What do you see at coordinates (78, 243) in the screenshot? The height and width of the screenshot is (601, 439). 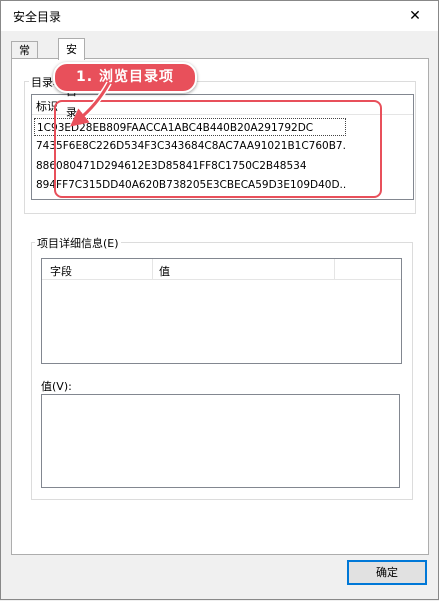 I see `details-group-label: 项目详细信息(E)` at bounding box center [78, 243].